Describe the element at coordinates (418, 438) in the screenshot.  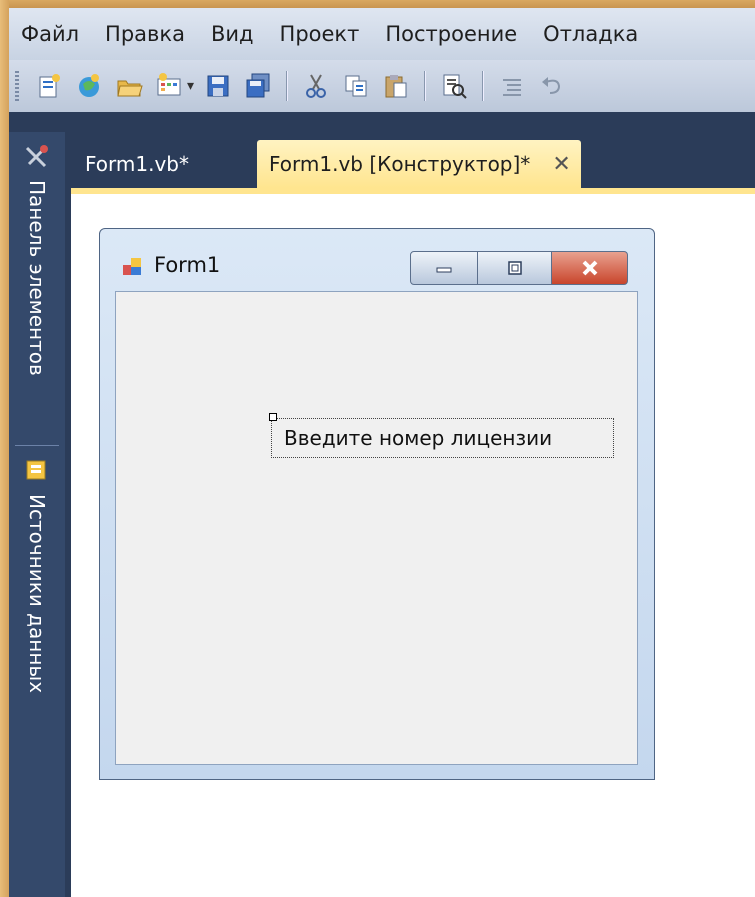
I see `license-label-text: Введите номер лицензии` at that location.